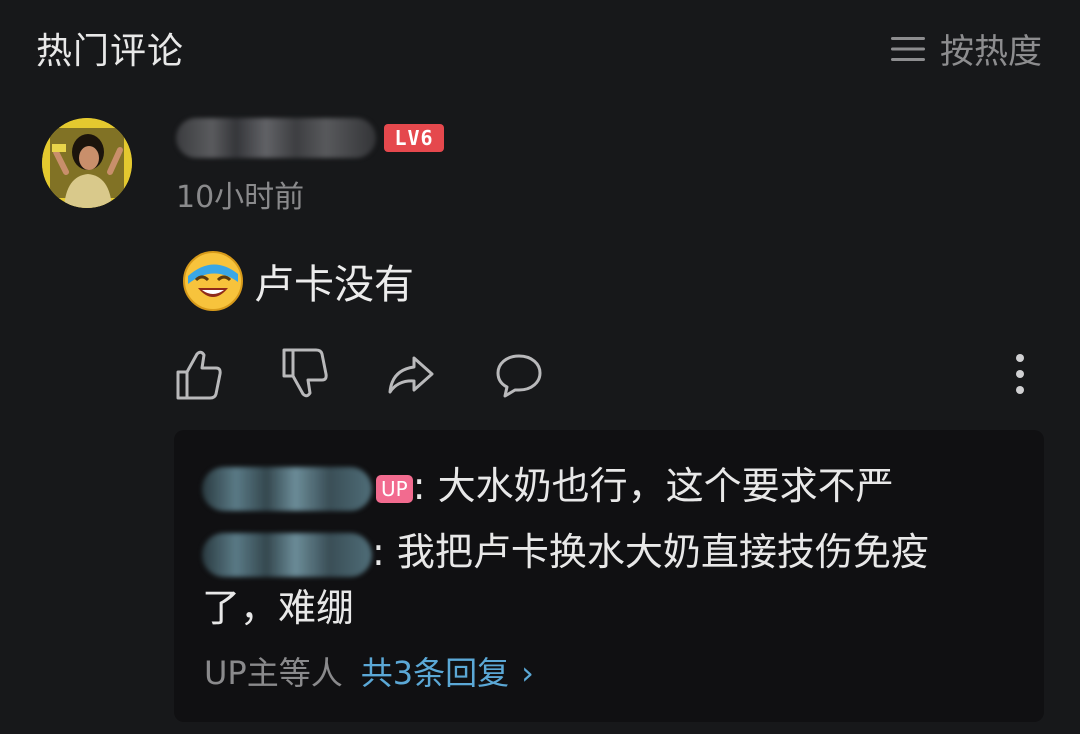 The image size is (1080, 734). What do you see at coordinates (411, 374) in the screenshot?
I see `share-icon` at bounding box center [411, 374].